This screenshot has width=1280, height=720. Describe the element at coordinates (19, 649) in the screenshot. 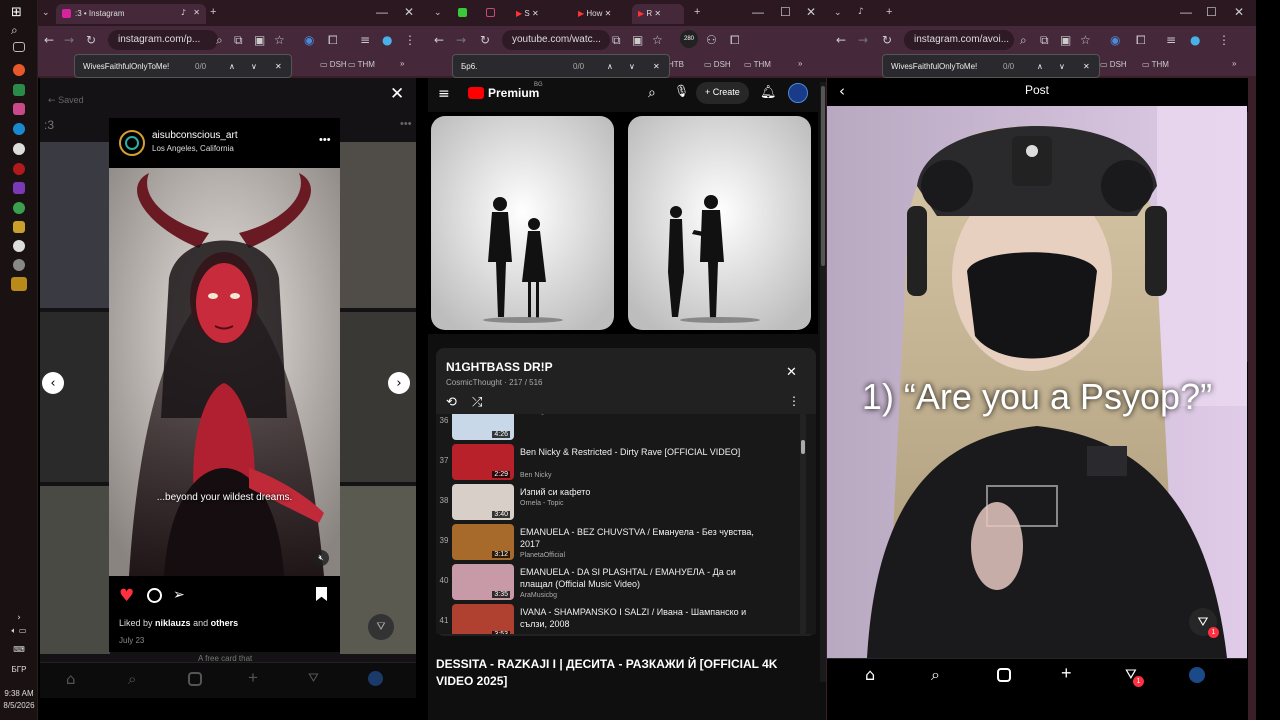

I see `keyboard-icon: ⌨` at that location.